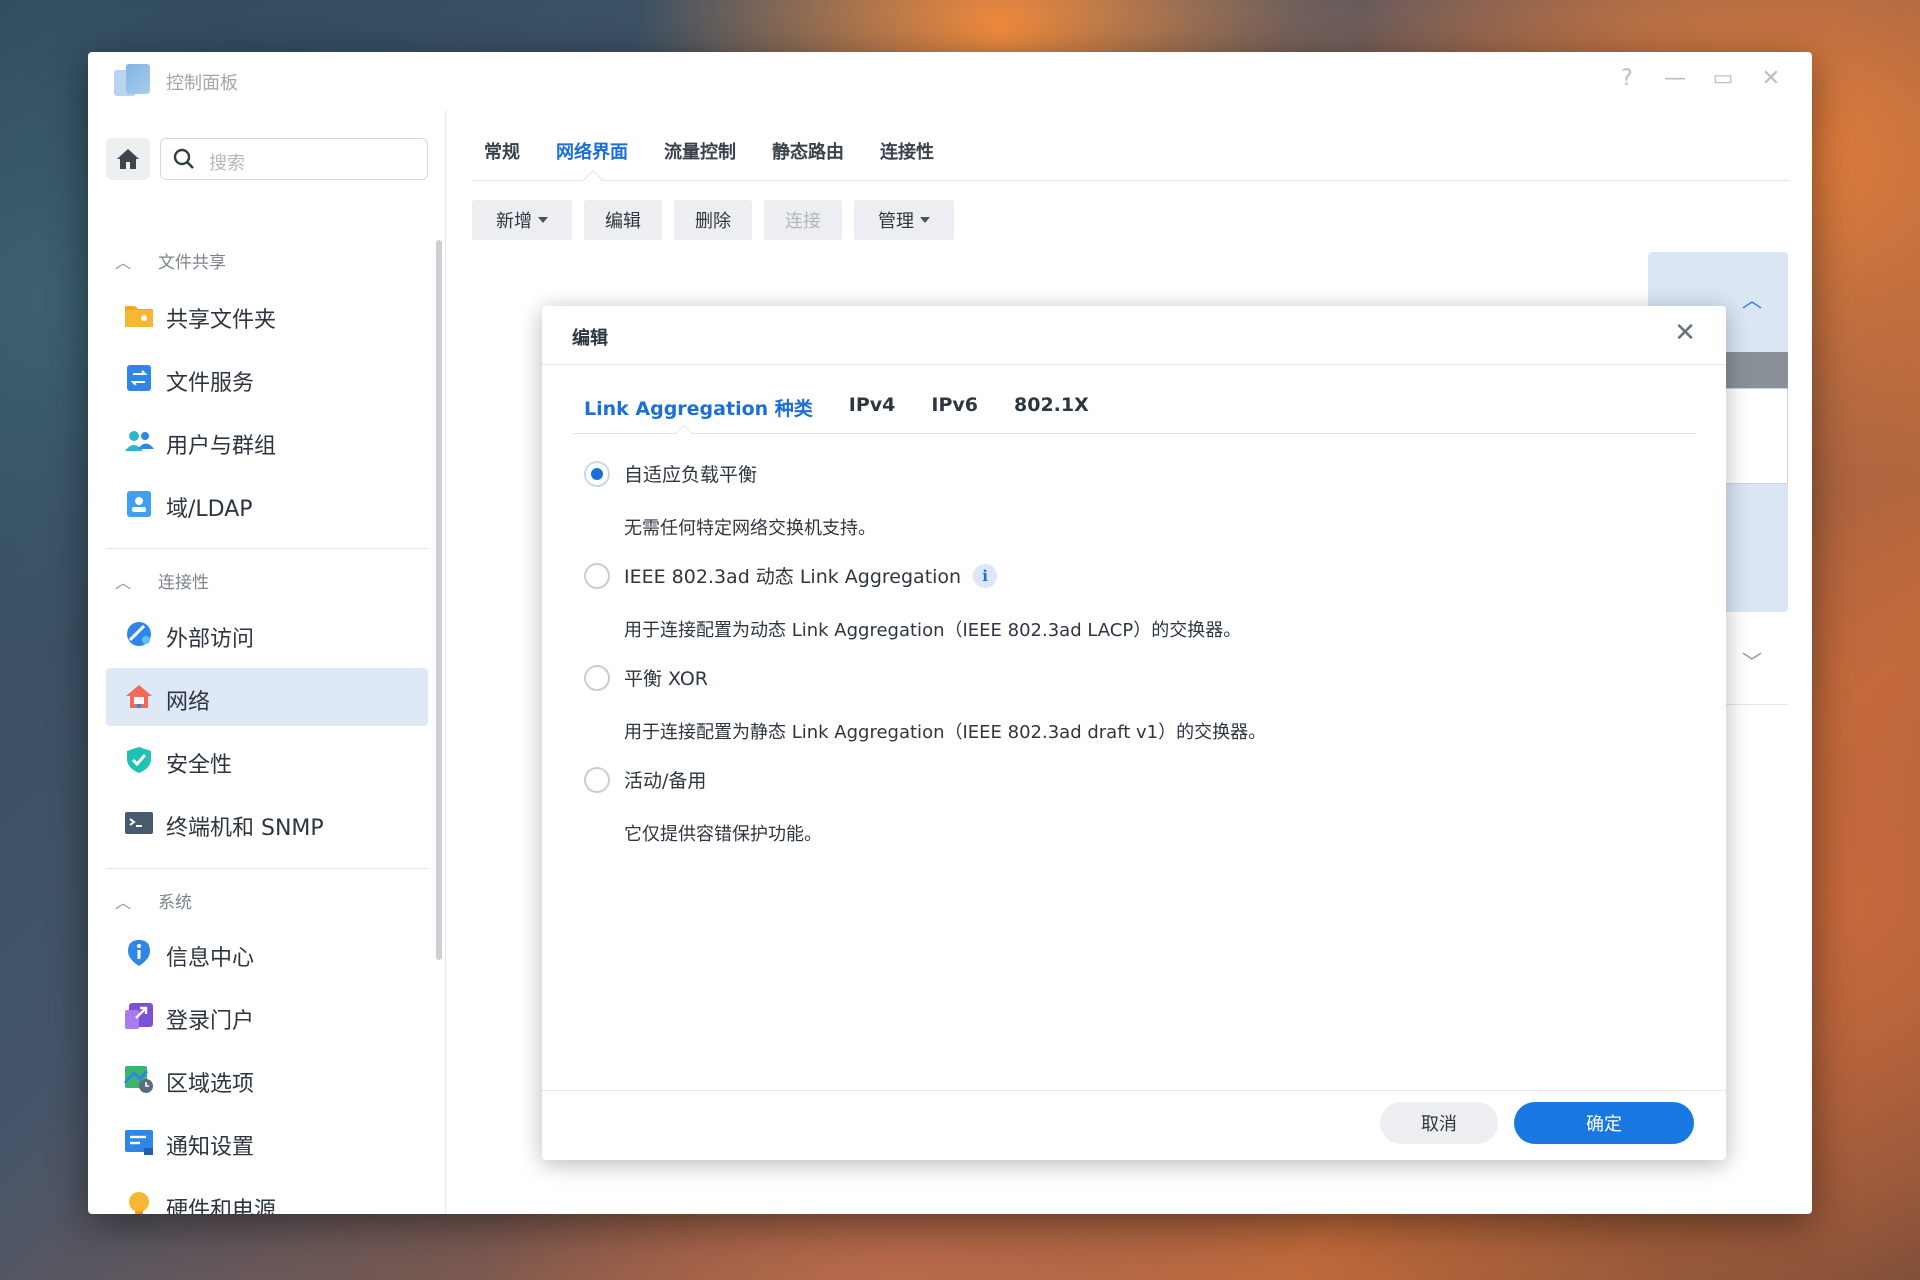 Image resolution: width=1920 pixels, height=1280 pixels. Describe the element at coordinates (267, 1142) in the screenshot. I see `sidebar-item-notification: 通知设置` at that location.